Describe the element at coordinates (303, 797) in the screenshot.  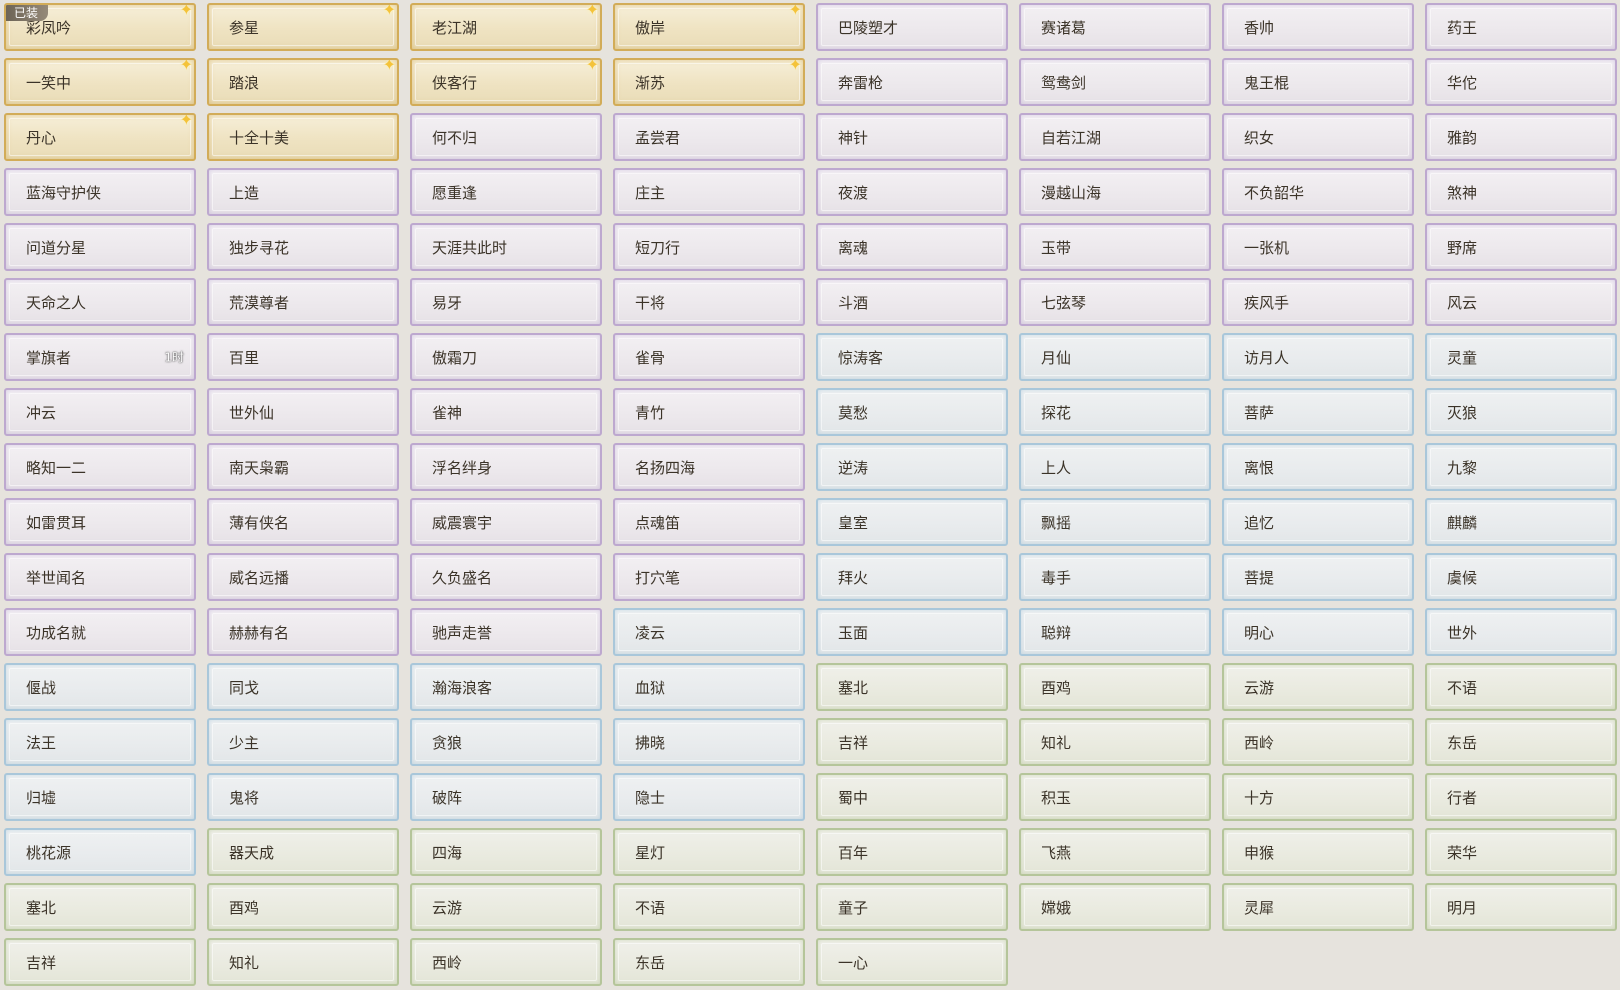
I see `title-card: 鬼将` at that location.